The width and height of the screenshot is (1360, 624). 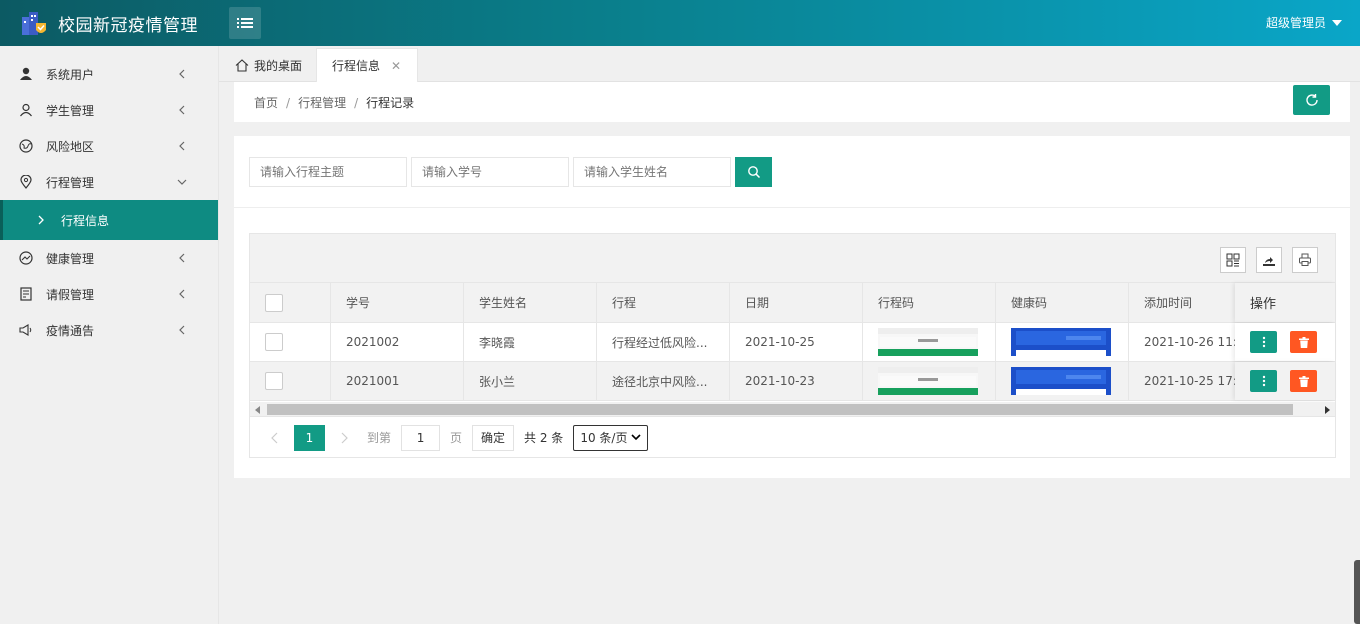 I want to click on home-icon, so click(x=242, y=65).